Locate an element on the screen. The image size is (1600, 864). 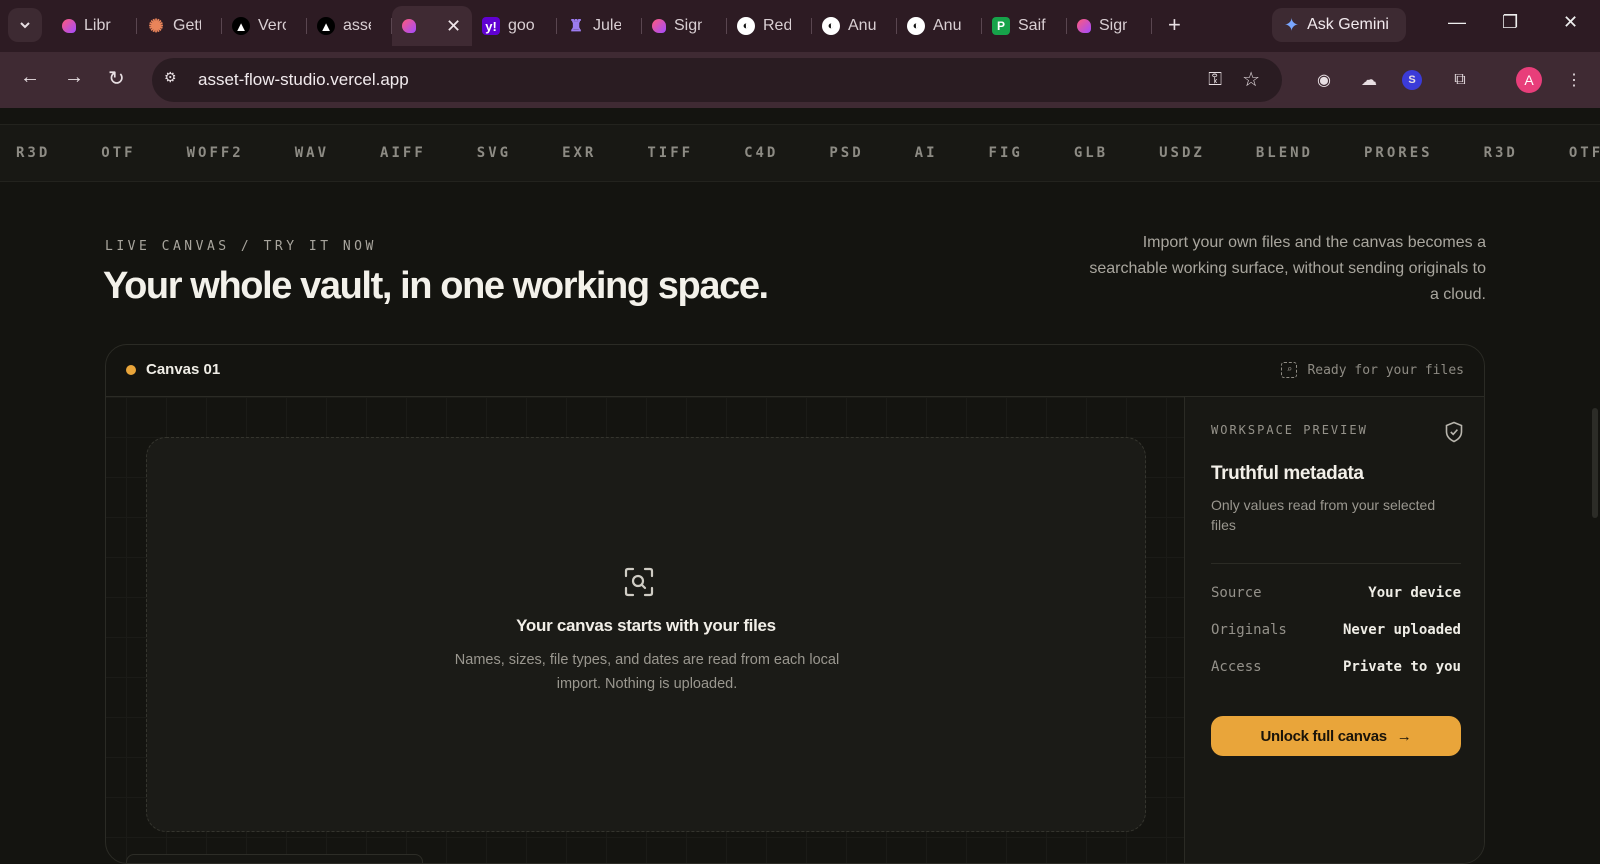
extension-s-label: S is located at coordinates (1412, 80).